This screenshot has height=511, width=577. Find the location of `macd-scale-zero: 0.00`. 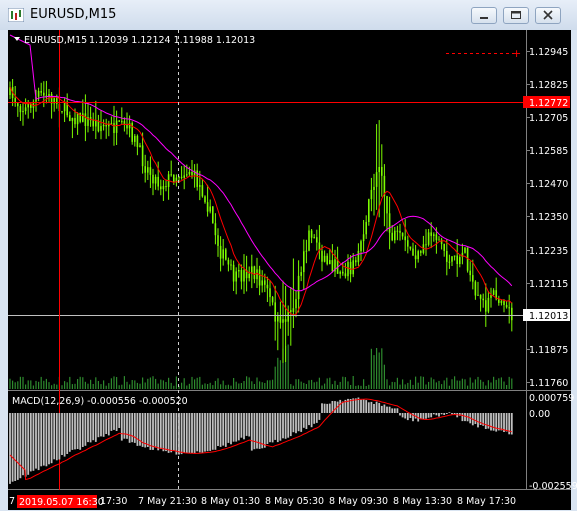

macd-scale-zero: 0.00 is located at coordinates (539, 414).